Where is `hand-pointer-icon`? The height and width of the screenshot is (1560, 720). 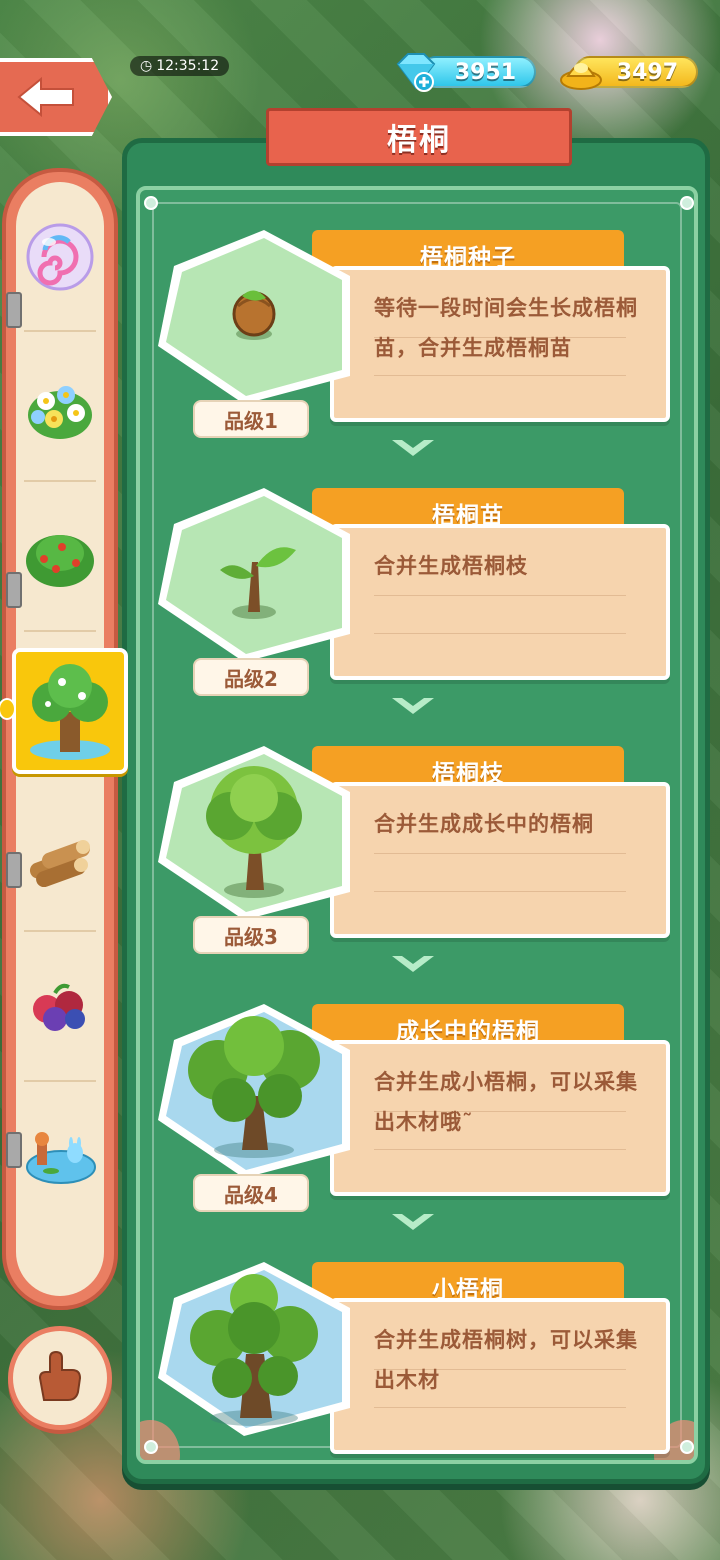
hand-pointer-icon is located at coordinates (60, 1375).